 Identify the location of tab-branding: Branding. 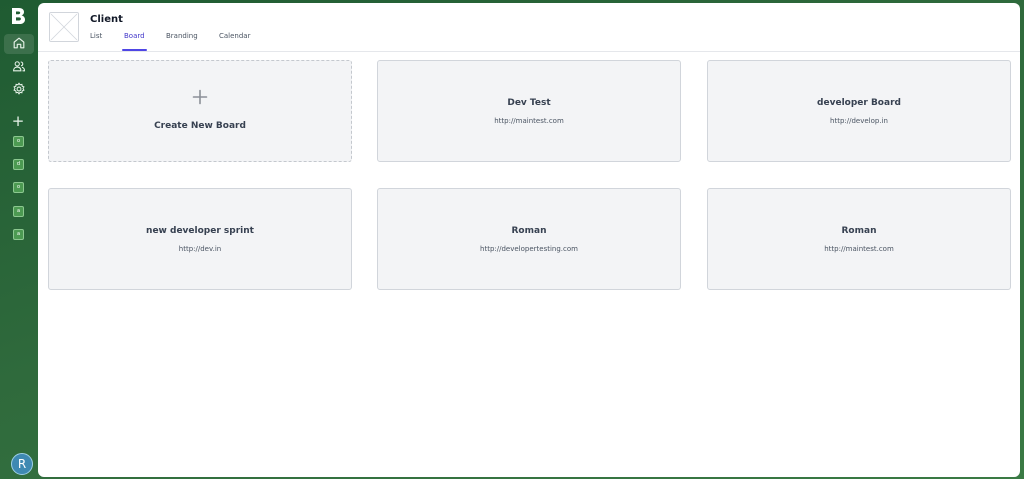
(182, 42).